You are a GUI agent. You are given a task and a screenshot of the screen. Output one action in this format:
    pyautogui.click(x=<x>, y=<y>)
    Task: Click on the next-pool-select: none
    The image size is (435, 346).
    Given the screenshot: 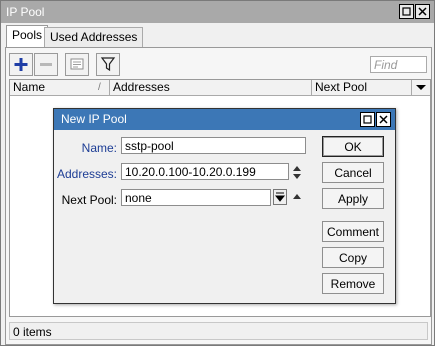 What is the action you would take?
    pyautogui.click(x=196, y=197)
    